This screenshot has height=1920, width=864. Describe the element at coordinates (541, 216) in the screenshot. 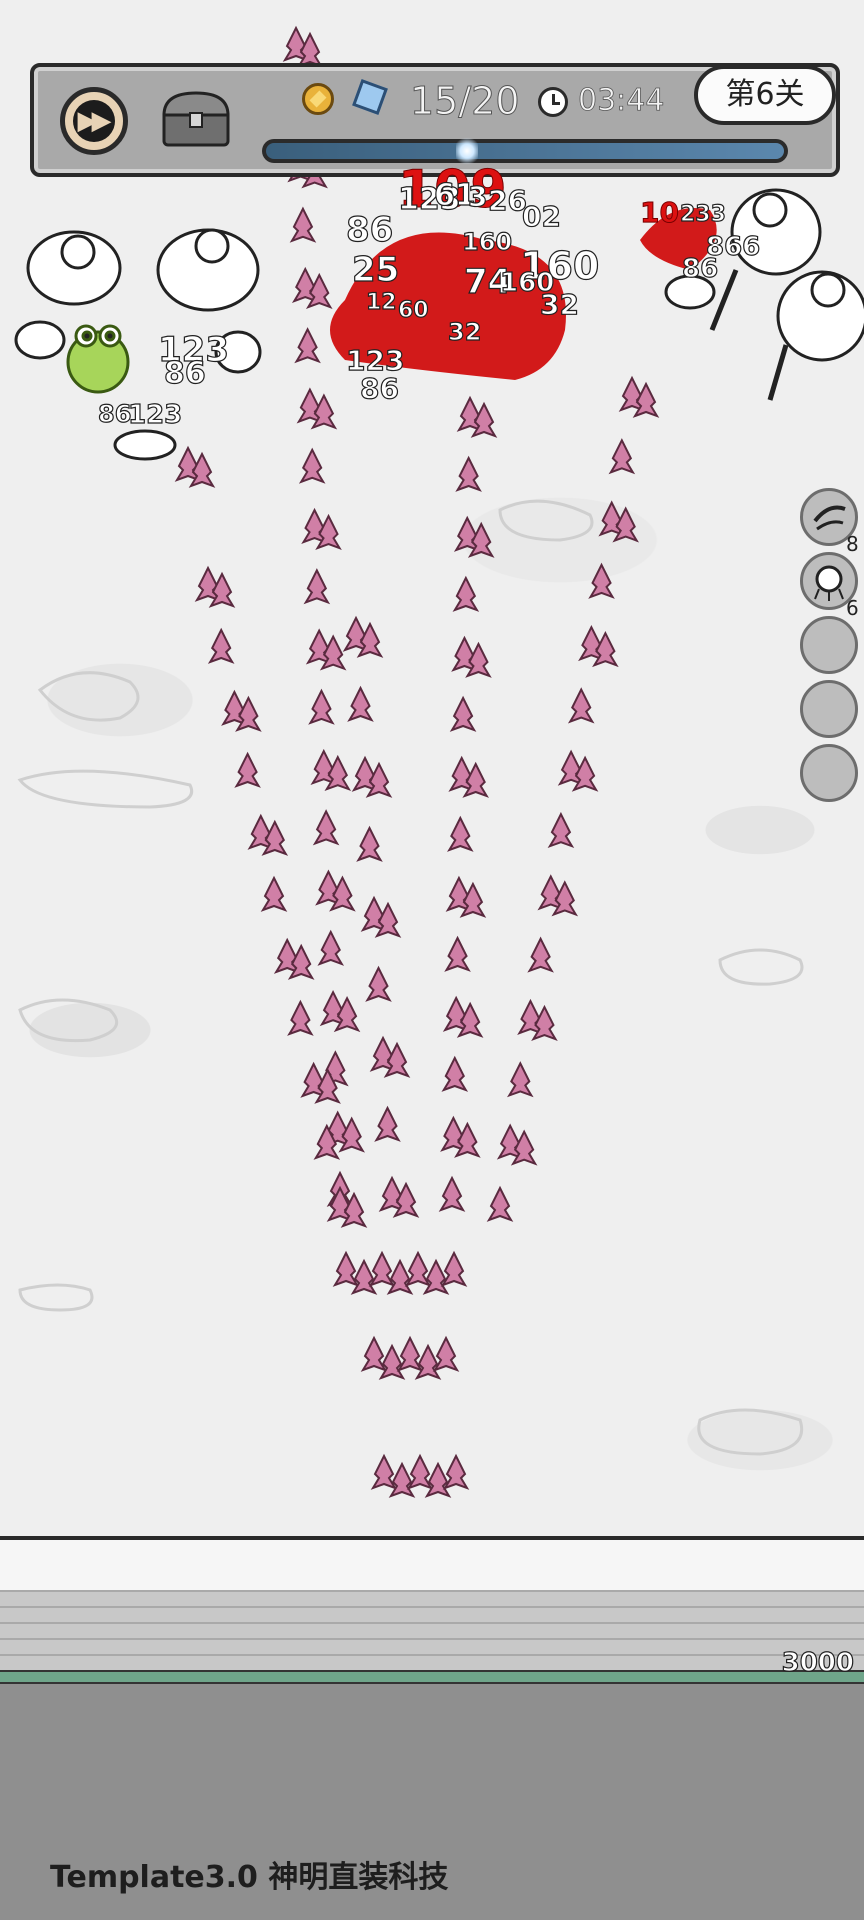

I see `damage-number: 02` at that location.